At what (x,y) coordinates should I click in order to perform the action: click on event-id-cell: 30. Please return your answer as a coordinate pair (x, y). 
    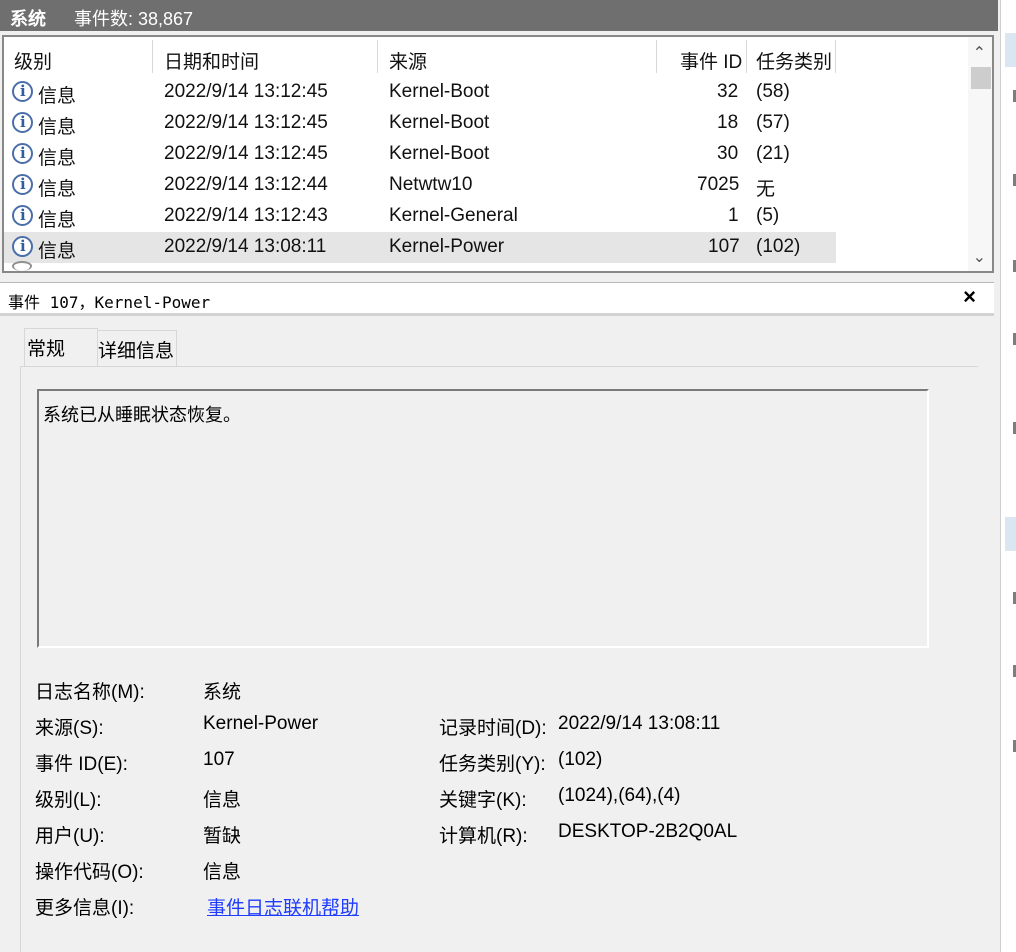
    Looking at the image, I should click on (728, 153).